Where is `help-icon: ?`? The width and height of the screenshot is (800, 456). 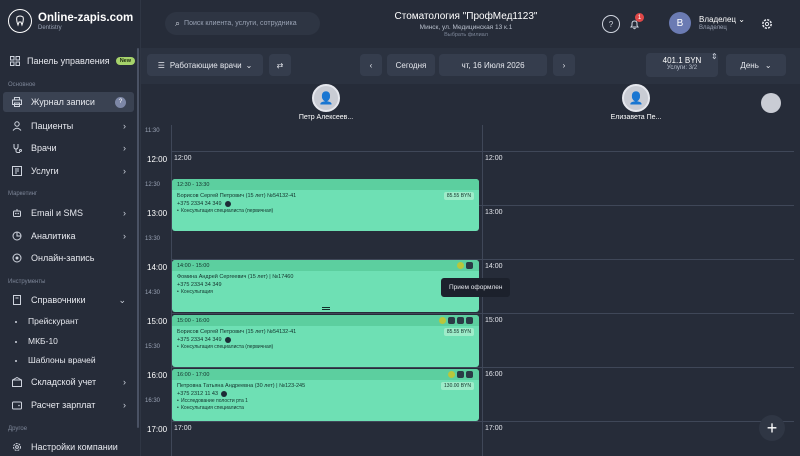
help-icon: ? is located at coordinates (611, 24).